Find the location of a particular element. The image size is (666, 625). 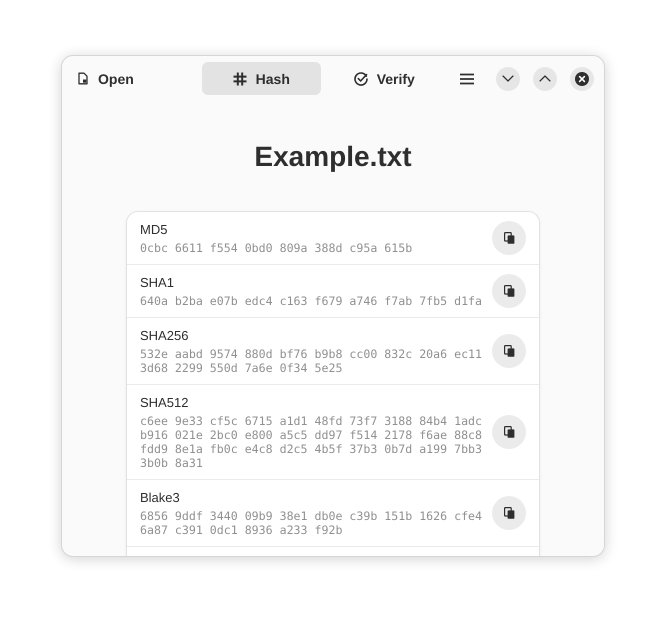

document-icon is located at coordinates (83, 78).